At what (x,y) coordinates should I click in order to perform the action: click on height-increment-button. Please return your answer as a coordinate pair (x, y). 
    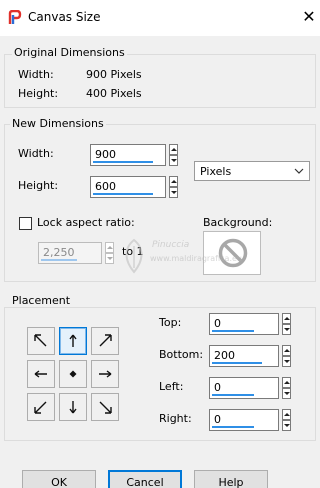
    Looking at the image, I should click on (173, 181).